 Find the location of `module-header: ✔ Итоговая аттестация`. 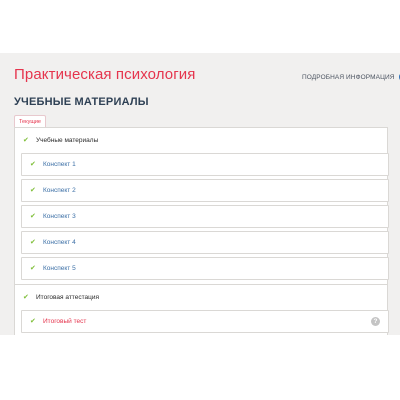

module-header: ✔ Итоговая аттестация is located at coordinates (201, 297).